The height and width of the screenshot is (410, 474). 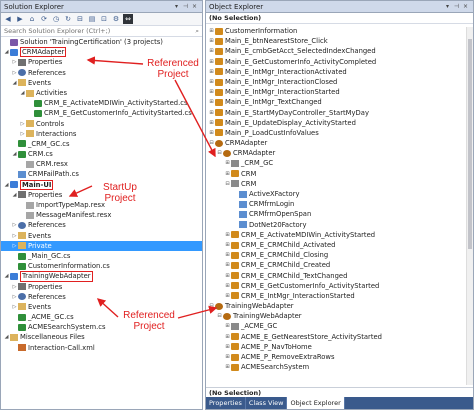 I want to click on tree-row: ◢ Activities, so click(x=101, y=93).